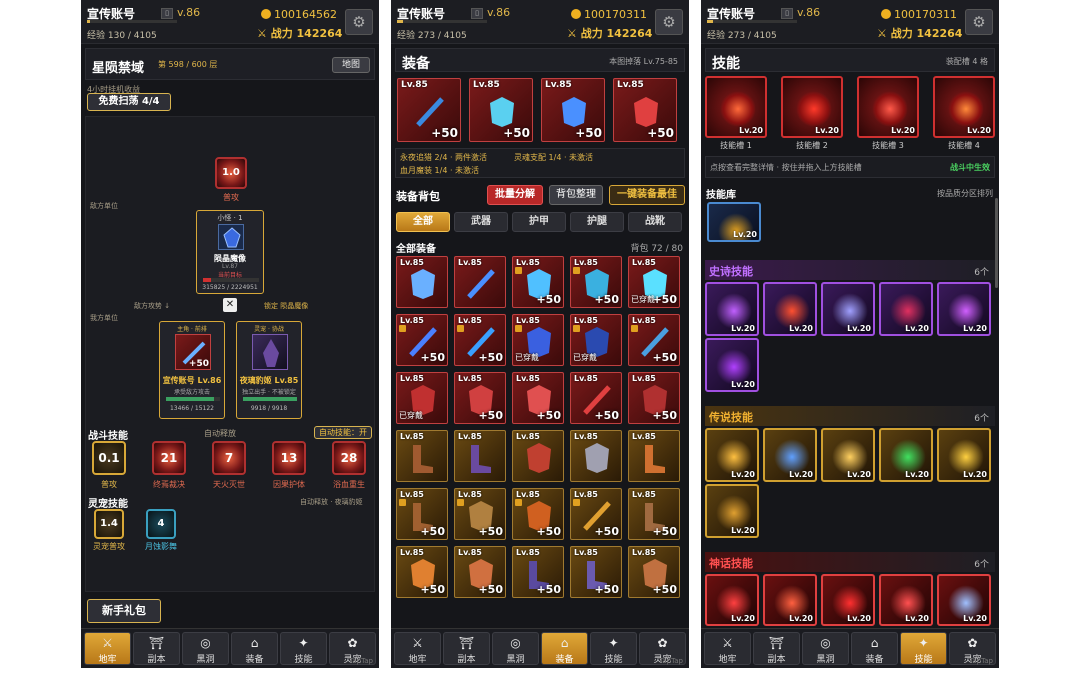 The height and width of the screenshot is (675, 1080). Describe the element at coordinates (230, 252) in the screenshot. I see `enemy-card: 小怪 · 1 陨晶魔像 Lv.87 当前目标 315825 / 2224951` at that location.